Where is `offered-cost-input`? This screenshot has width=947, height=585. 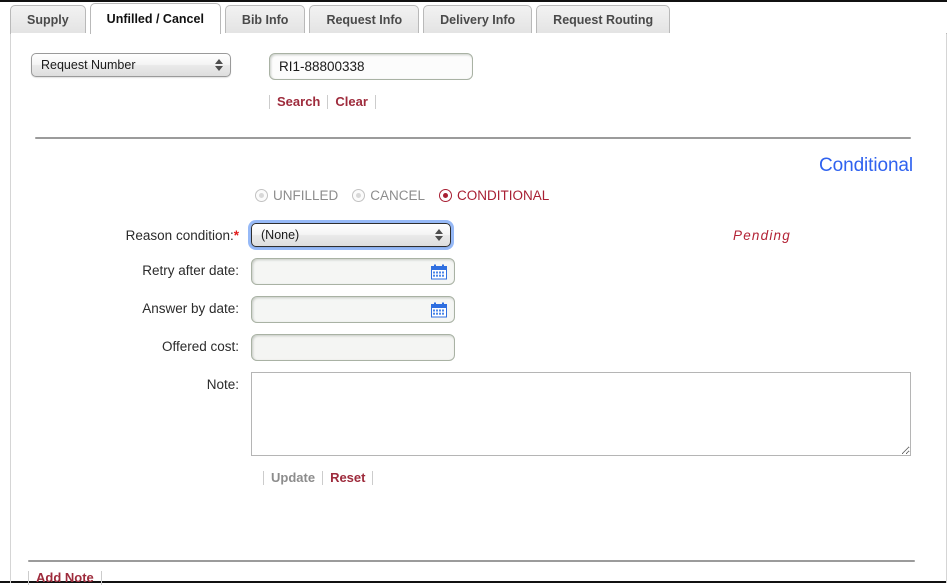
offered-cost-input is located at coordinates (353, 347).